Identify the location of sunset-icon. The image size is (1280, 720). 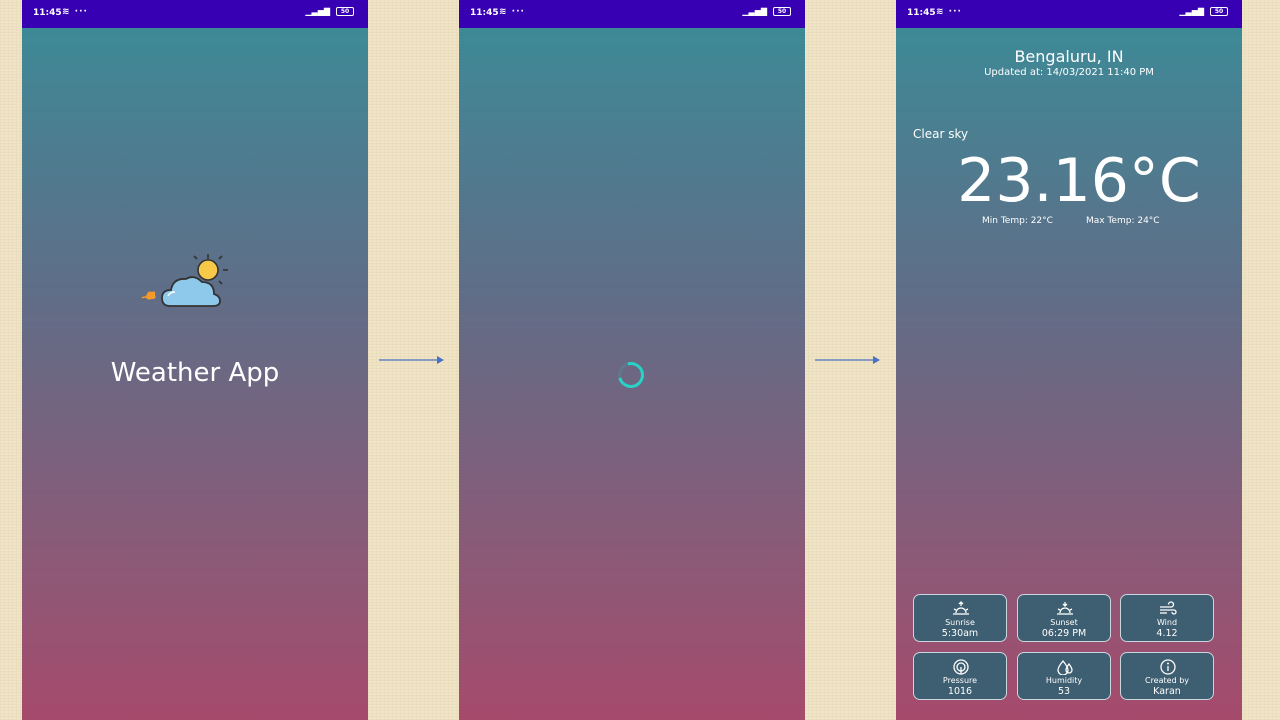
(1065, 608).